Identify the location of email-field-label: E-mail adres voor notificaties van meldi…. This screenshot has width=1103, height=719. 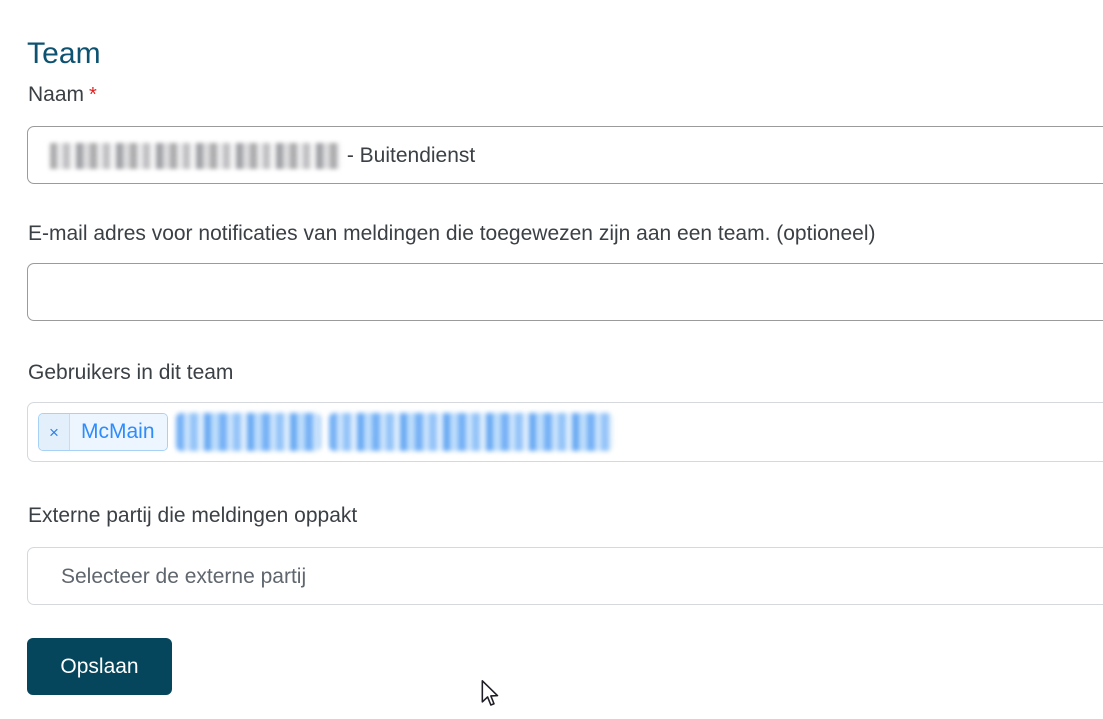
(452, 233).